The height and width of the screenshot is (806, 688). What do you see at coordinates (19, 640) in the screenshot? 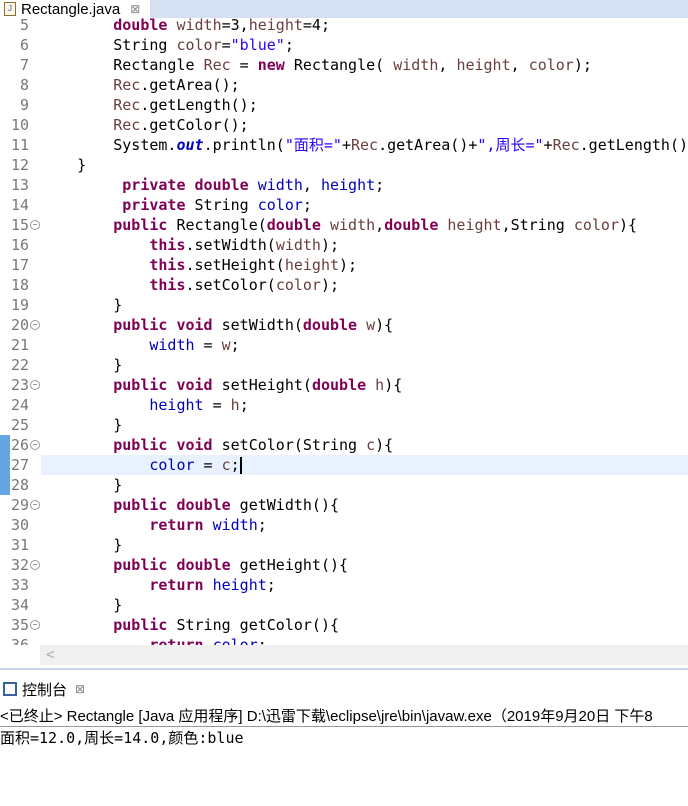
I see `line-number: 36` at bounding box center [19, 640].